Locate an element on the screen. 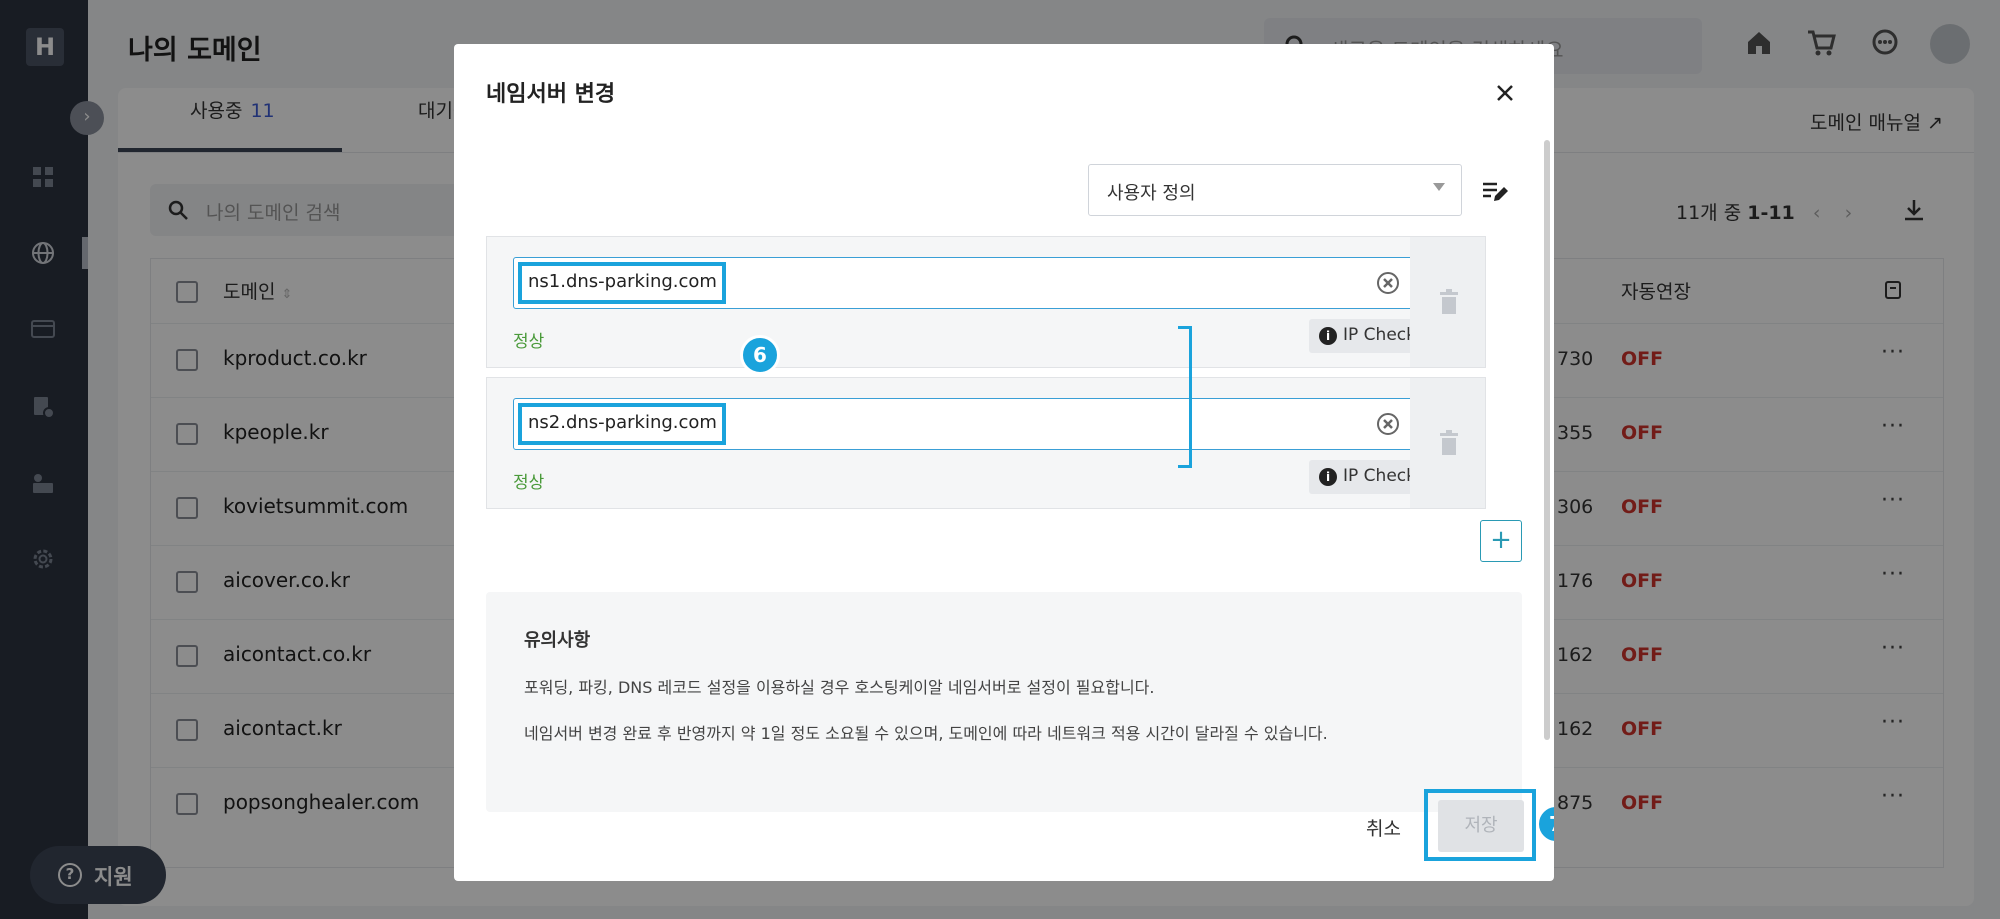 The height and width of the screenshot is (919, 2000). nameserver-type-select: 사용자 정의 is located at coordinates (1275, 190).